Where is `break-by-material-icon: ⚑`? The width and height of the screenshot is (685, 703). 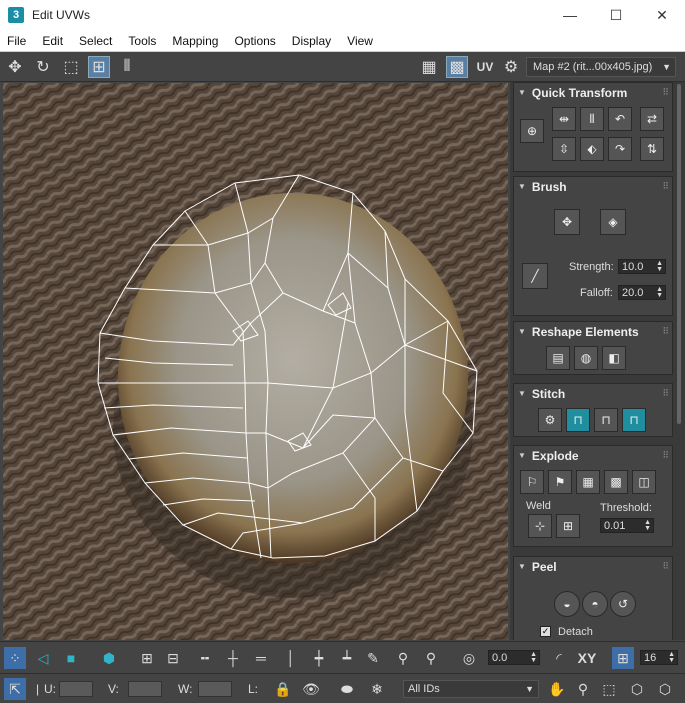
break-by-material-icon: ⚑ is located at coordinates (560, 482).